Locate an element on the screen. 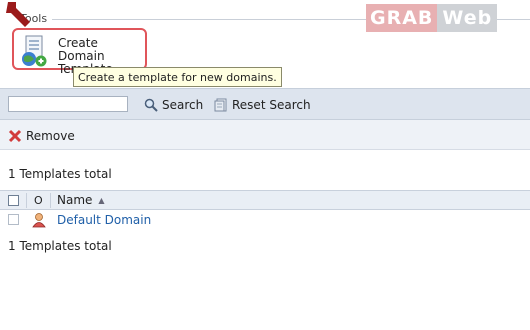 This screenshot has height=330, width=530. create-domain-template-button: Create Domain Template is located at coordinates (79, 52).